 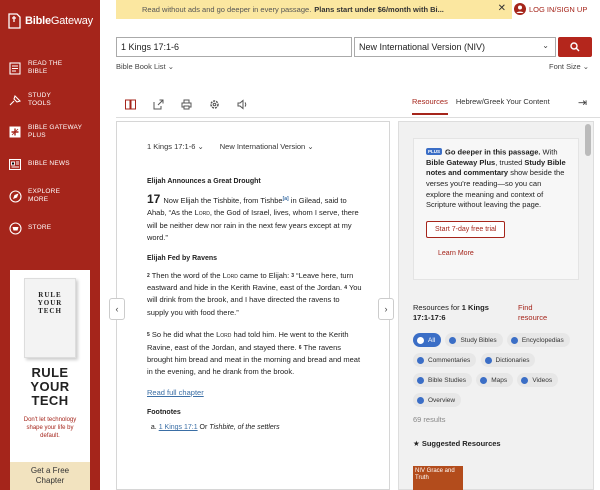 I want to click on search-button, so click(x=575, y=47).